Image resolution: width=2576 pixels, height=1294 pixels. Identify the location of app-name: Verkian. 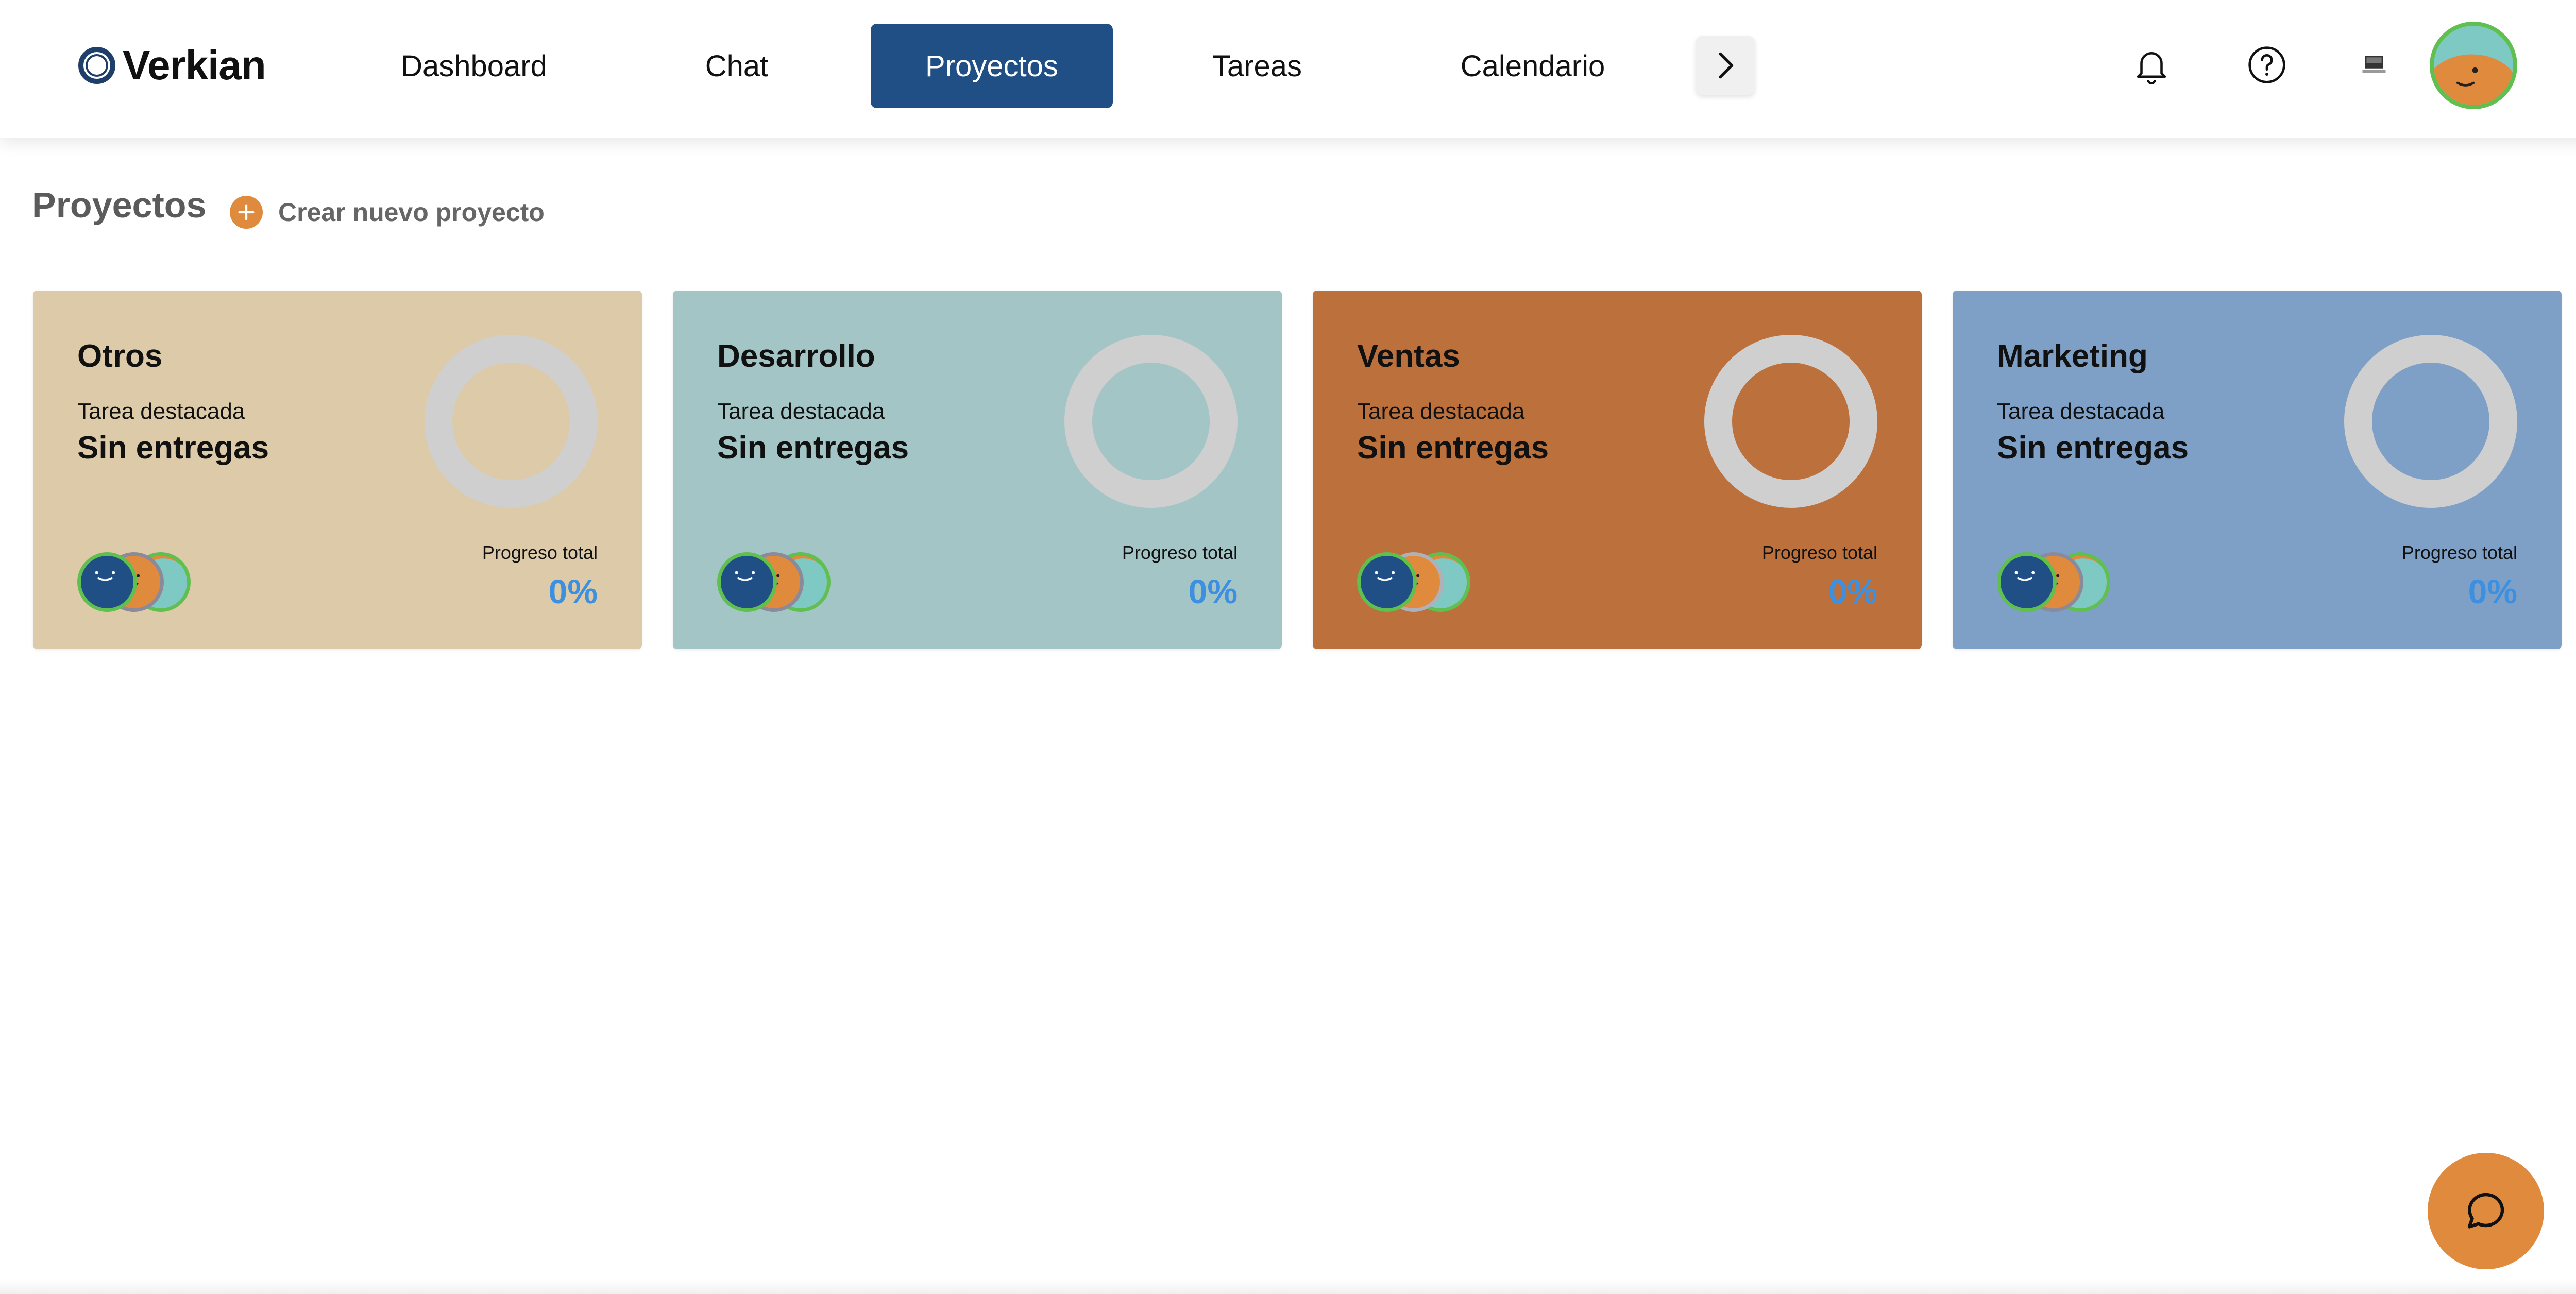
(194, 65).